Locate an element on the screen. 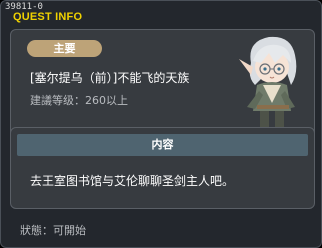 This screenshot has height=248, width=322. quest-status: 狀態：可開始 is located at coordinates (53, 230).